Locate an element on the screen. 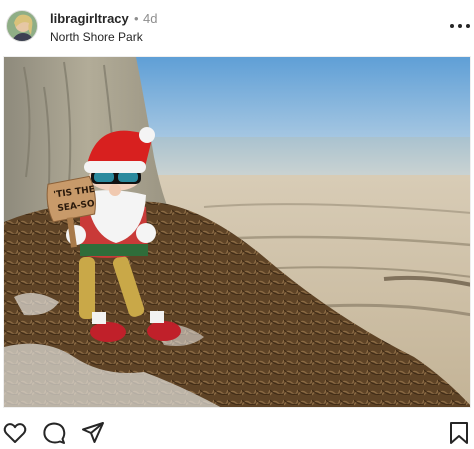  more-options-icon is located at coordinates (460, 27).